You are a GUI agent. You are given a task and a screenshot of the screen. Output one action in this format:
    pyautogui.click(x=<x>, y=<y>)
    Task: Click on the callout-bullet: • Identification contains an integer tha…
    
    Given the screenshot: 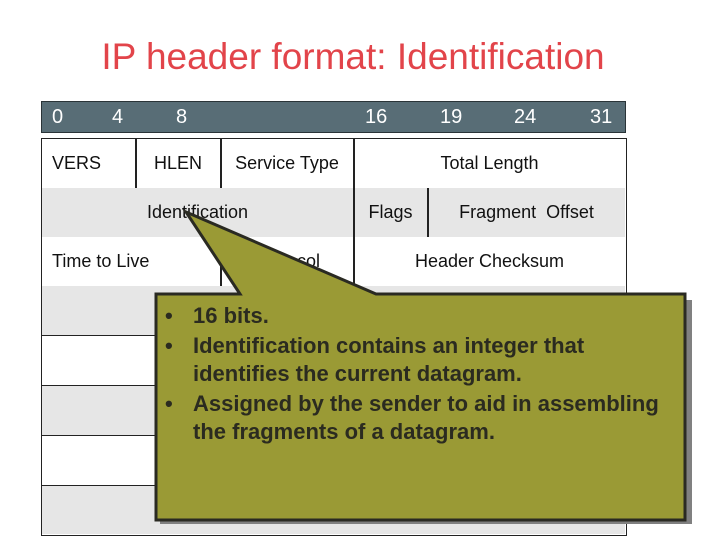 What is the action you would take?
    pyautogui.click(x=375, y=359)
    